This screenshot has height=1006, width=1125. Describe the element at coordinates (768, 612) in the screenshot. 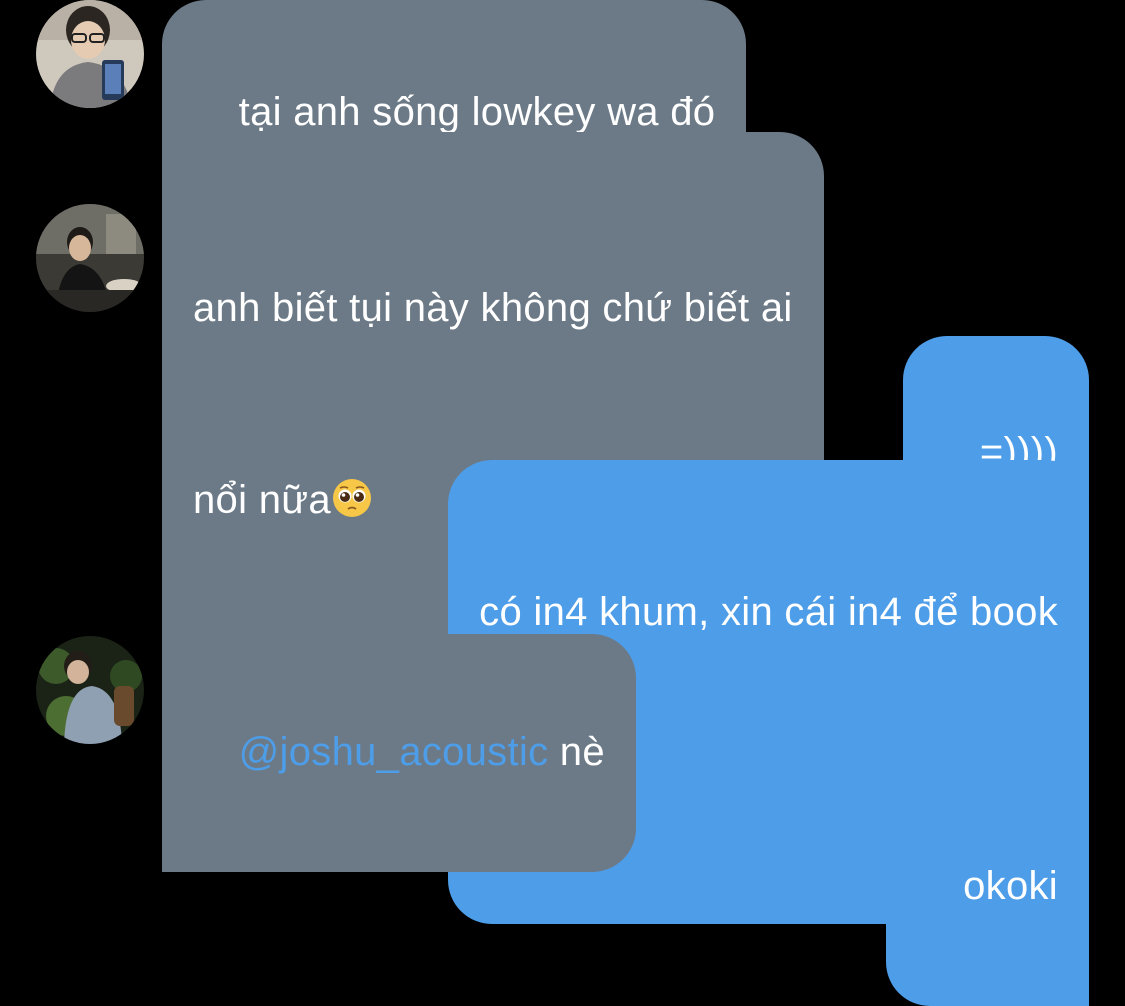

I see `message-text-line: có in4 khum, xin cái in4 để book` at that location.